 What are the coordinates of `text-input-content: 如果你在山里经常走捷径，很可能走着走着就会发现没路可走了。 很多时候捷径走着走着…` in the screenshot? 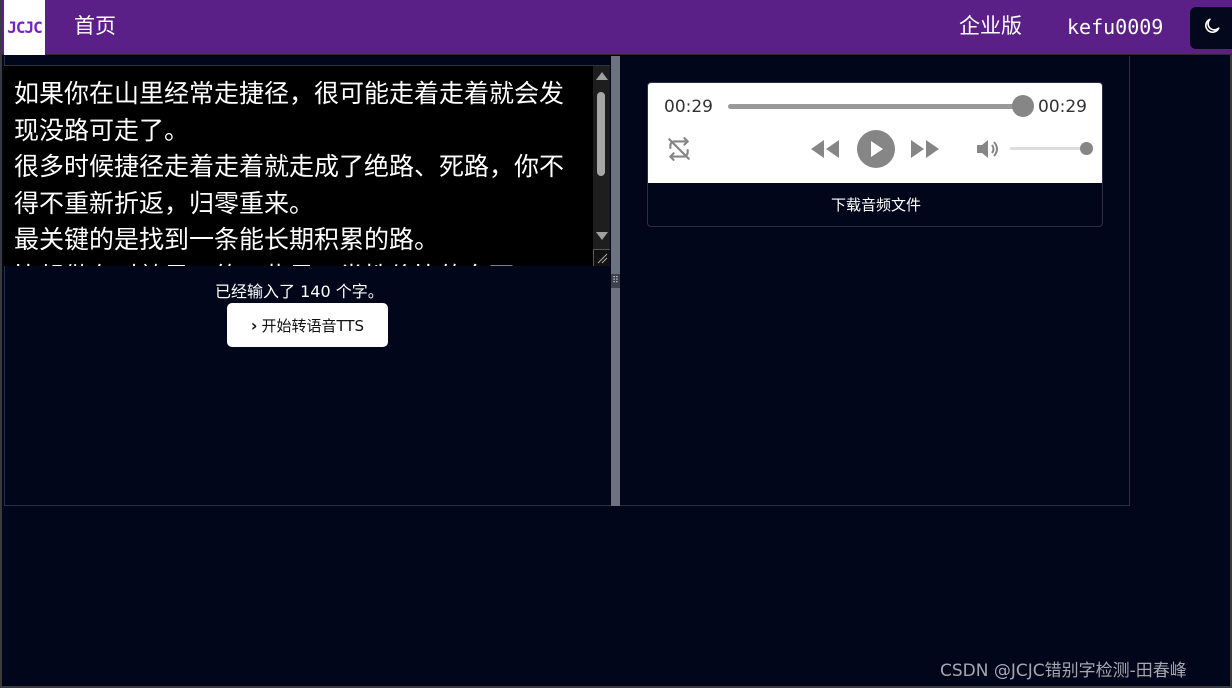 It's located at (300, 171).